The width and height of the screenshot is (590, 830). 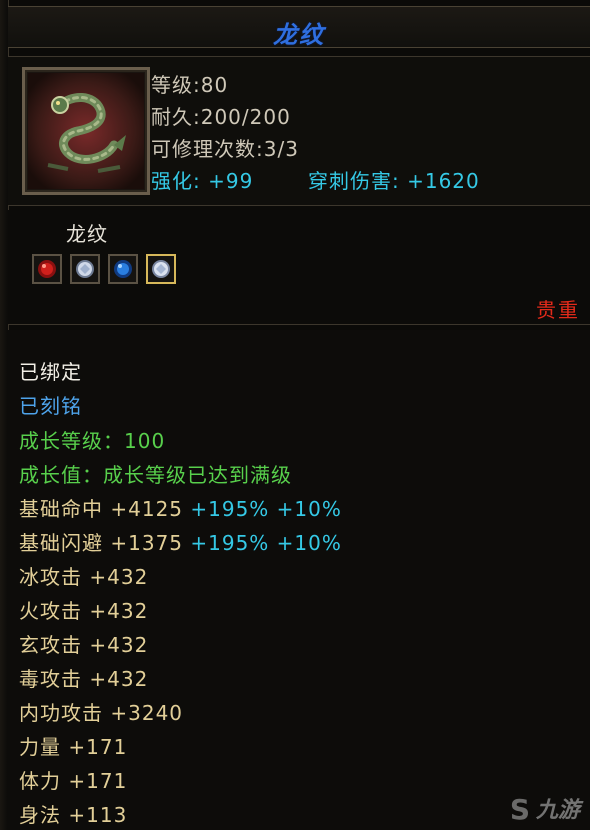 I want to click on hit-pct-1: +195%, so click(x=230, y=509).